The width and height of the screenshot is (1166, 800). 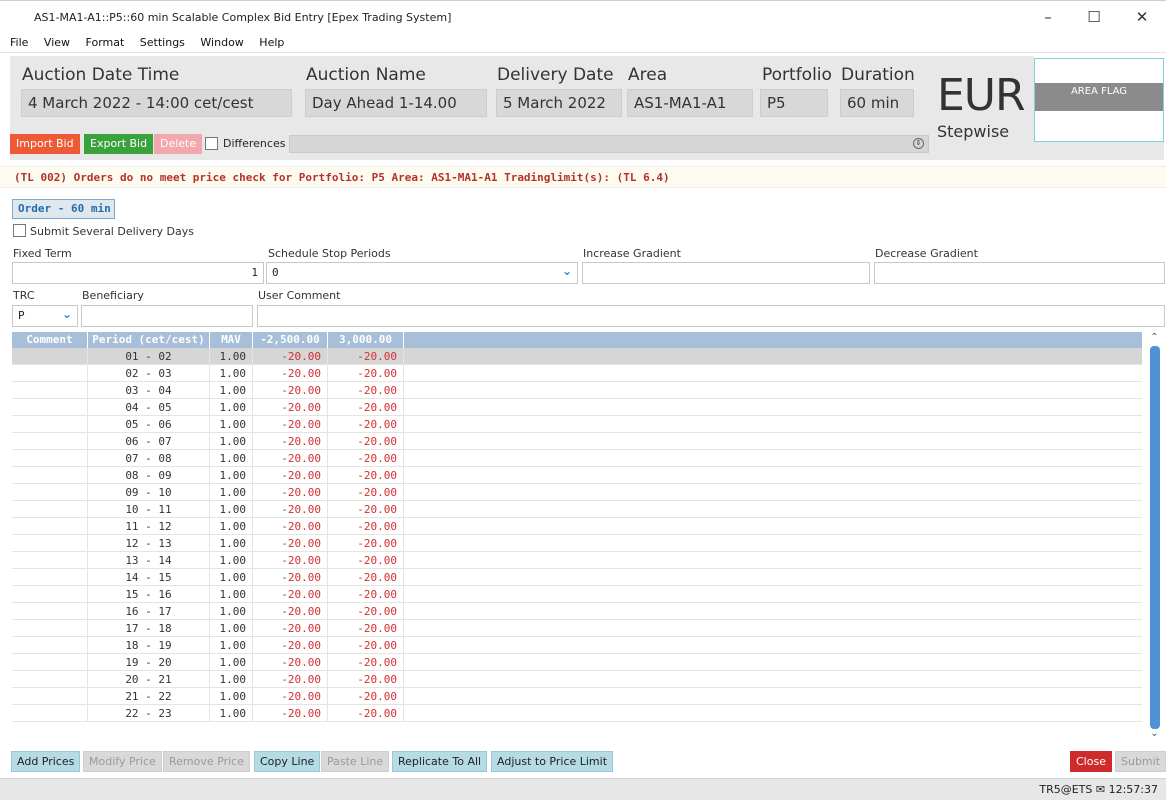 What do you see at coordinates (577, 356) in the screenshot?
I see `table-row: 01 - 02 1.00 -20.00 -20.00` at bounding box center [577, 356].